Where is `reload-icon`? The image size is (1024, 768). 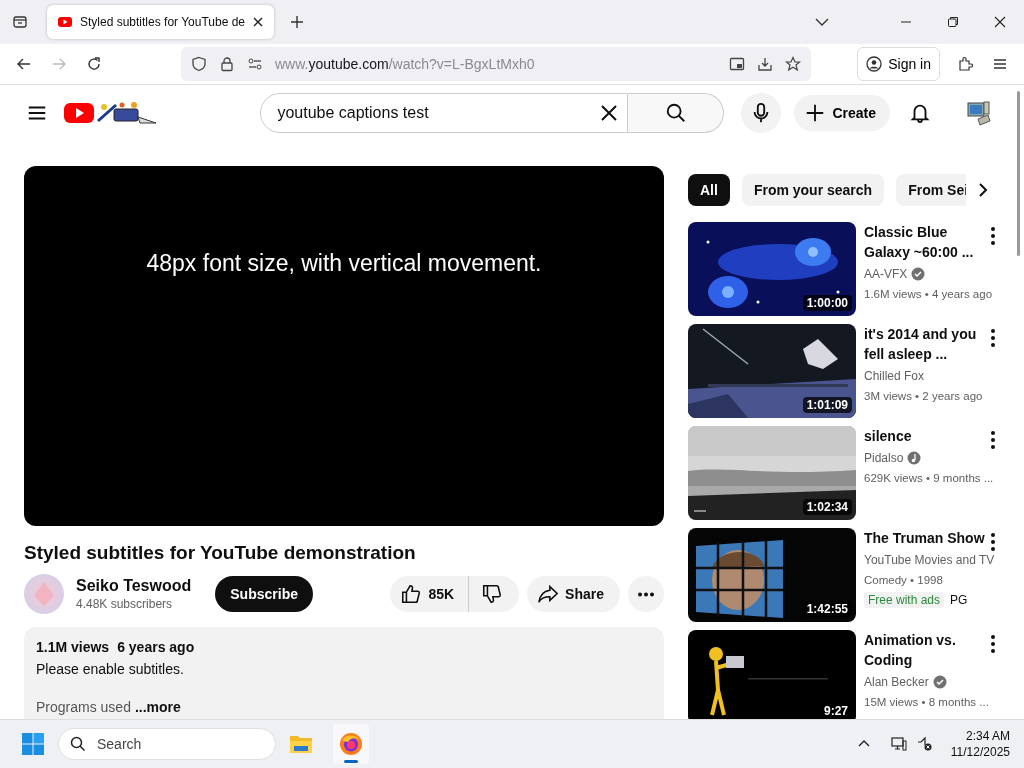
reload-icon is located at coordinates (94, 64).